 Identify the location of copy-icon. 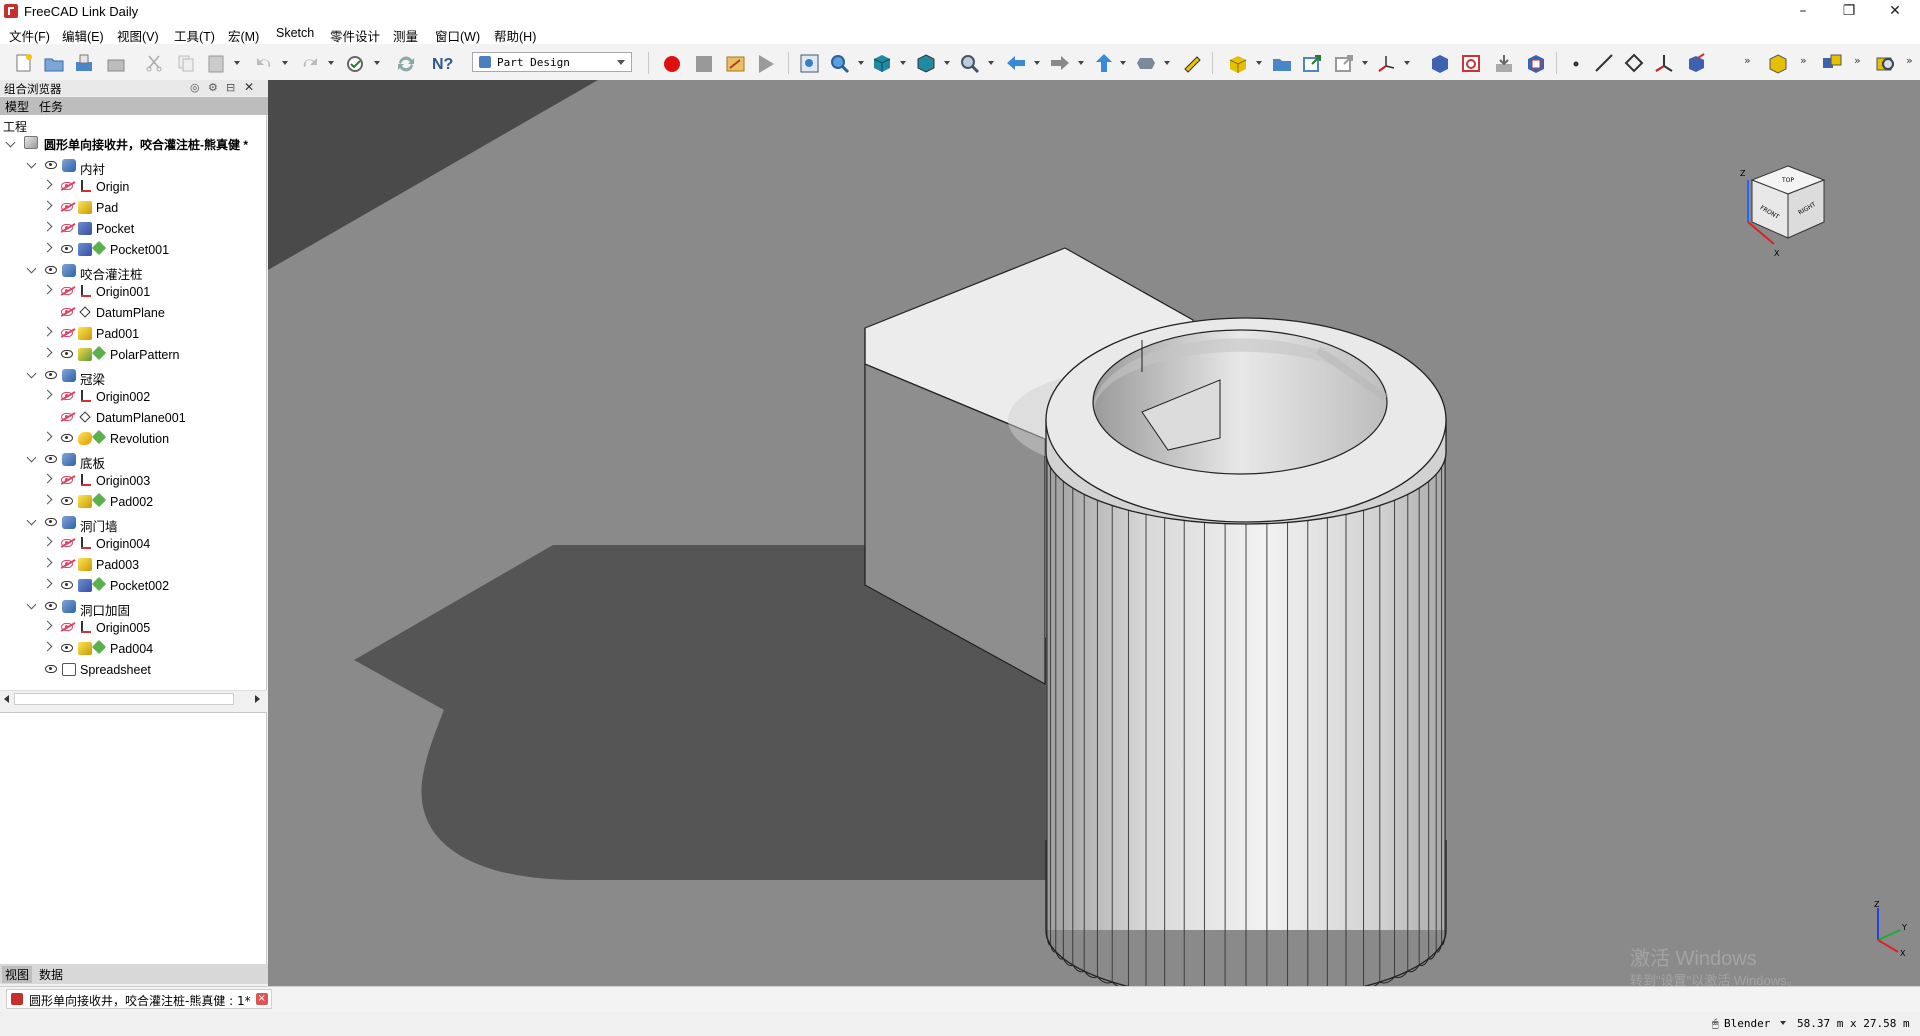
(186, 63).